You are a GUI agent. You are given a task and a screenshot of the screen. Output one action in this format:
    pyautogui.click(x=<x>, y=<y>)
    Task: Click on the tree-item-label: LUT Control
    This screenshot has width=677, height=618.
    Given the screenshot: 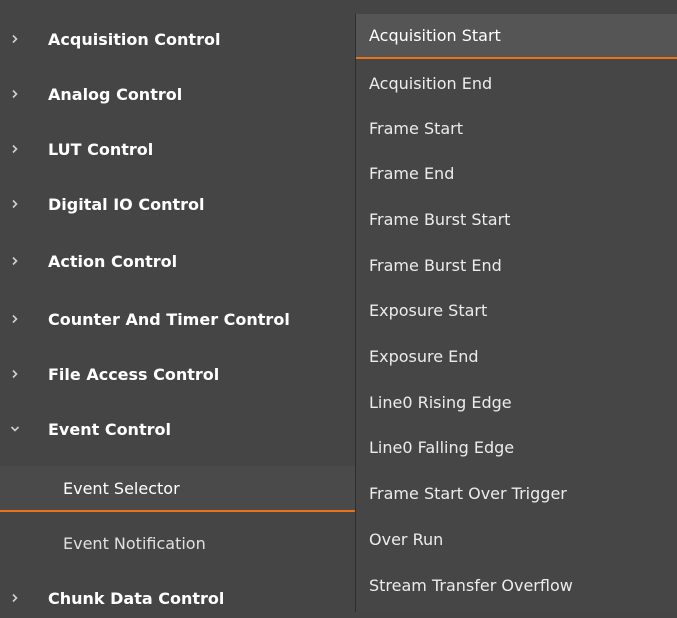 What is the action you would take?
    pyautogui.click(x=101, y=149)
    